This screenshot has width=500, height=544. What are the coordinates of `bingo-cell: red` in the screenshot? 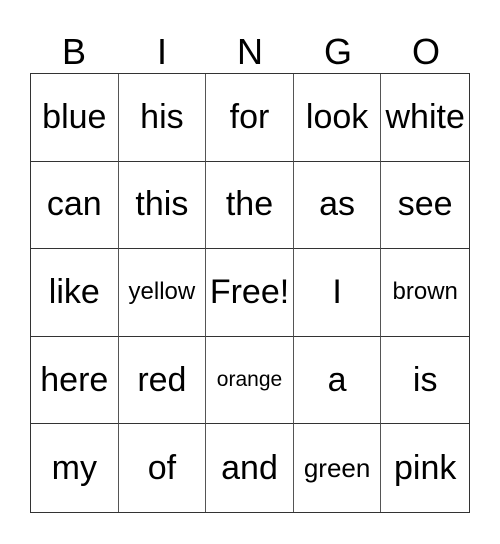 It's located at (162, 380).